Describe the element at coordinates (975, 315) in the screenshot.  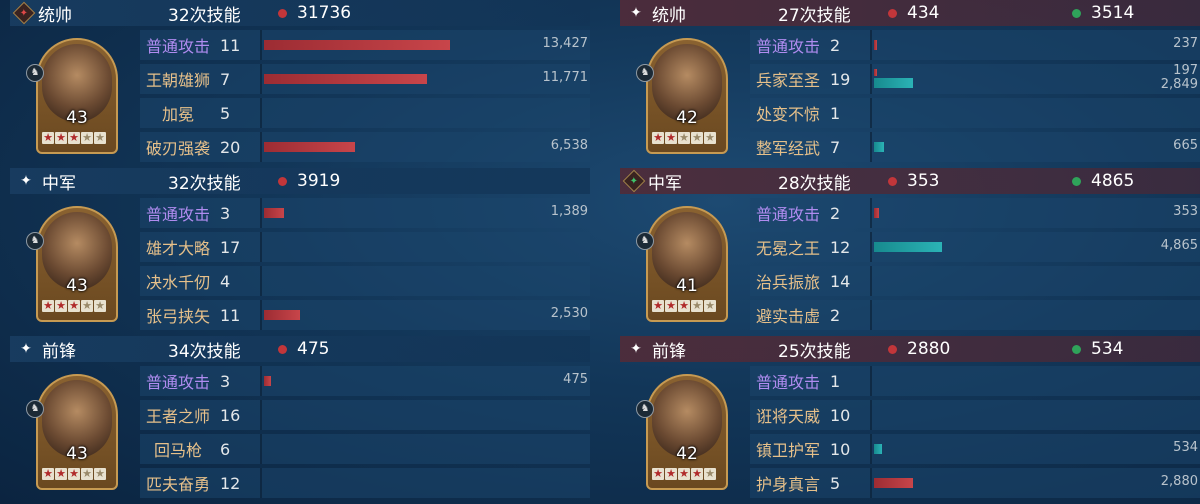
I see `skill-row: 避实击虚 2` at that location.